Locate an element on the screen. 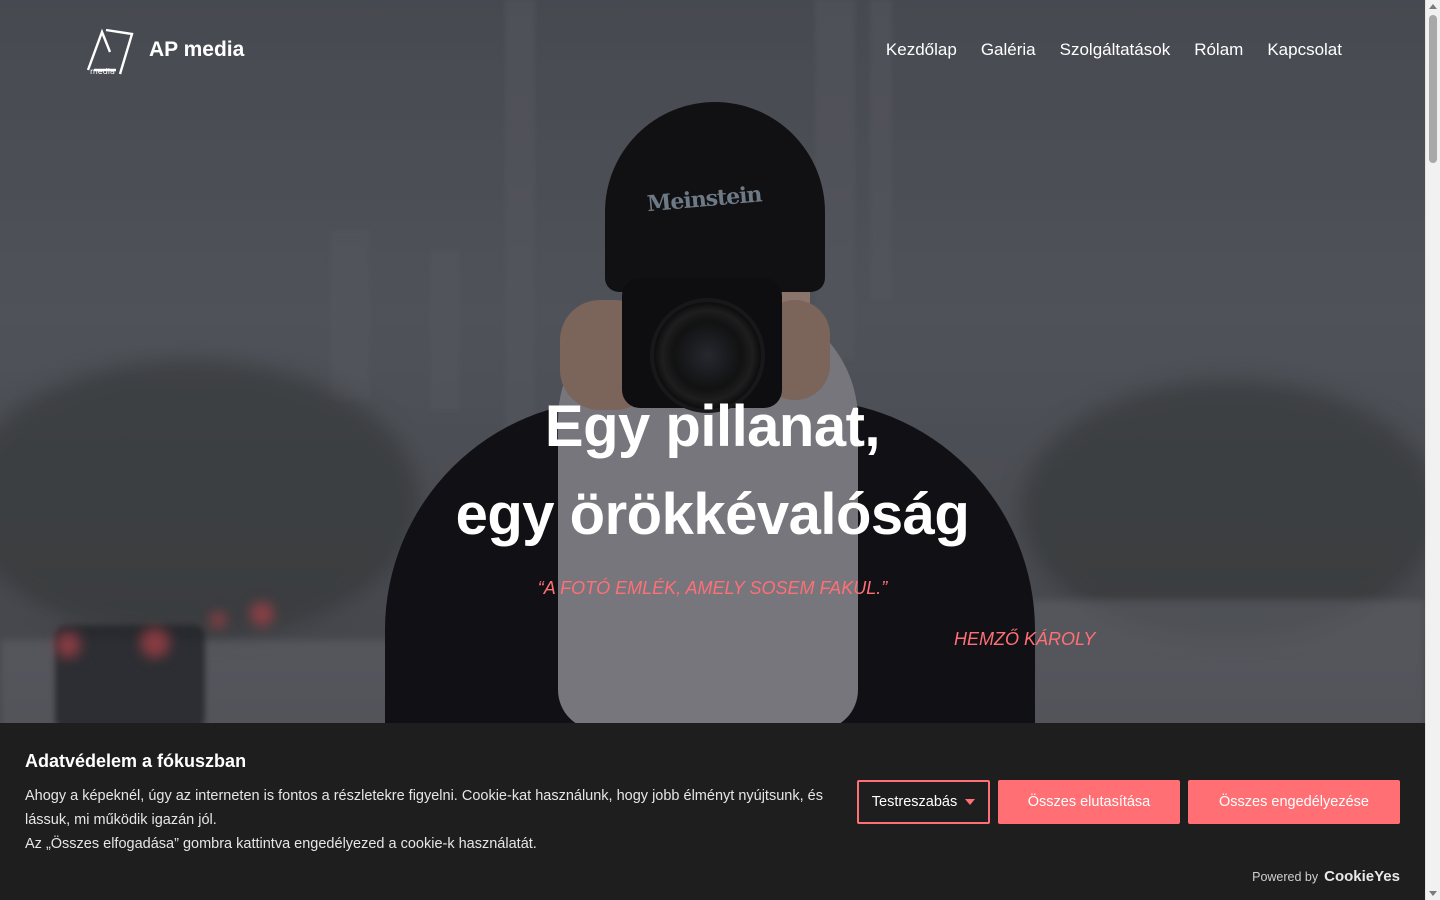  customize-button: Testreszabás is located at coordinates (923, 802).